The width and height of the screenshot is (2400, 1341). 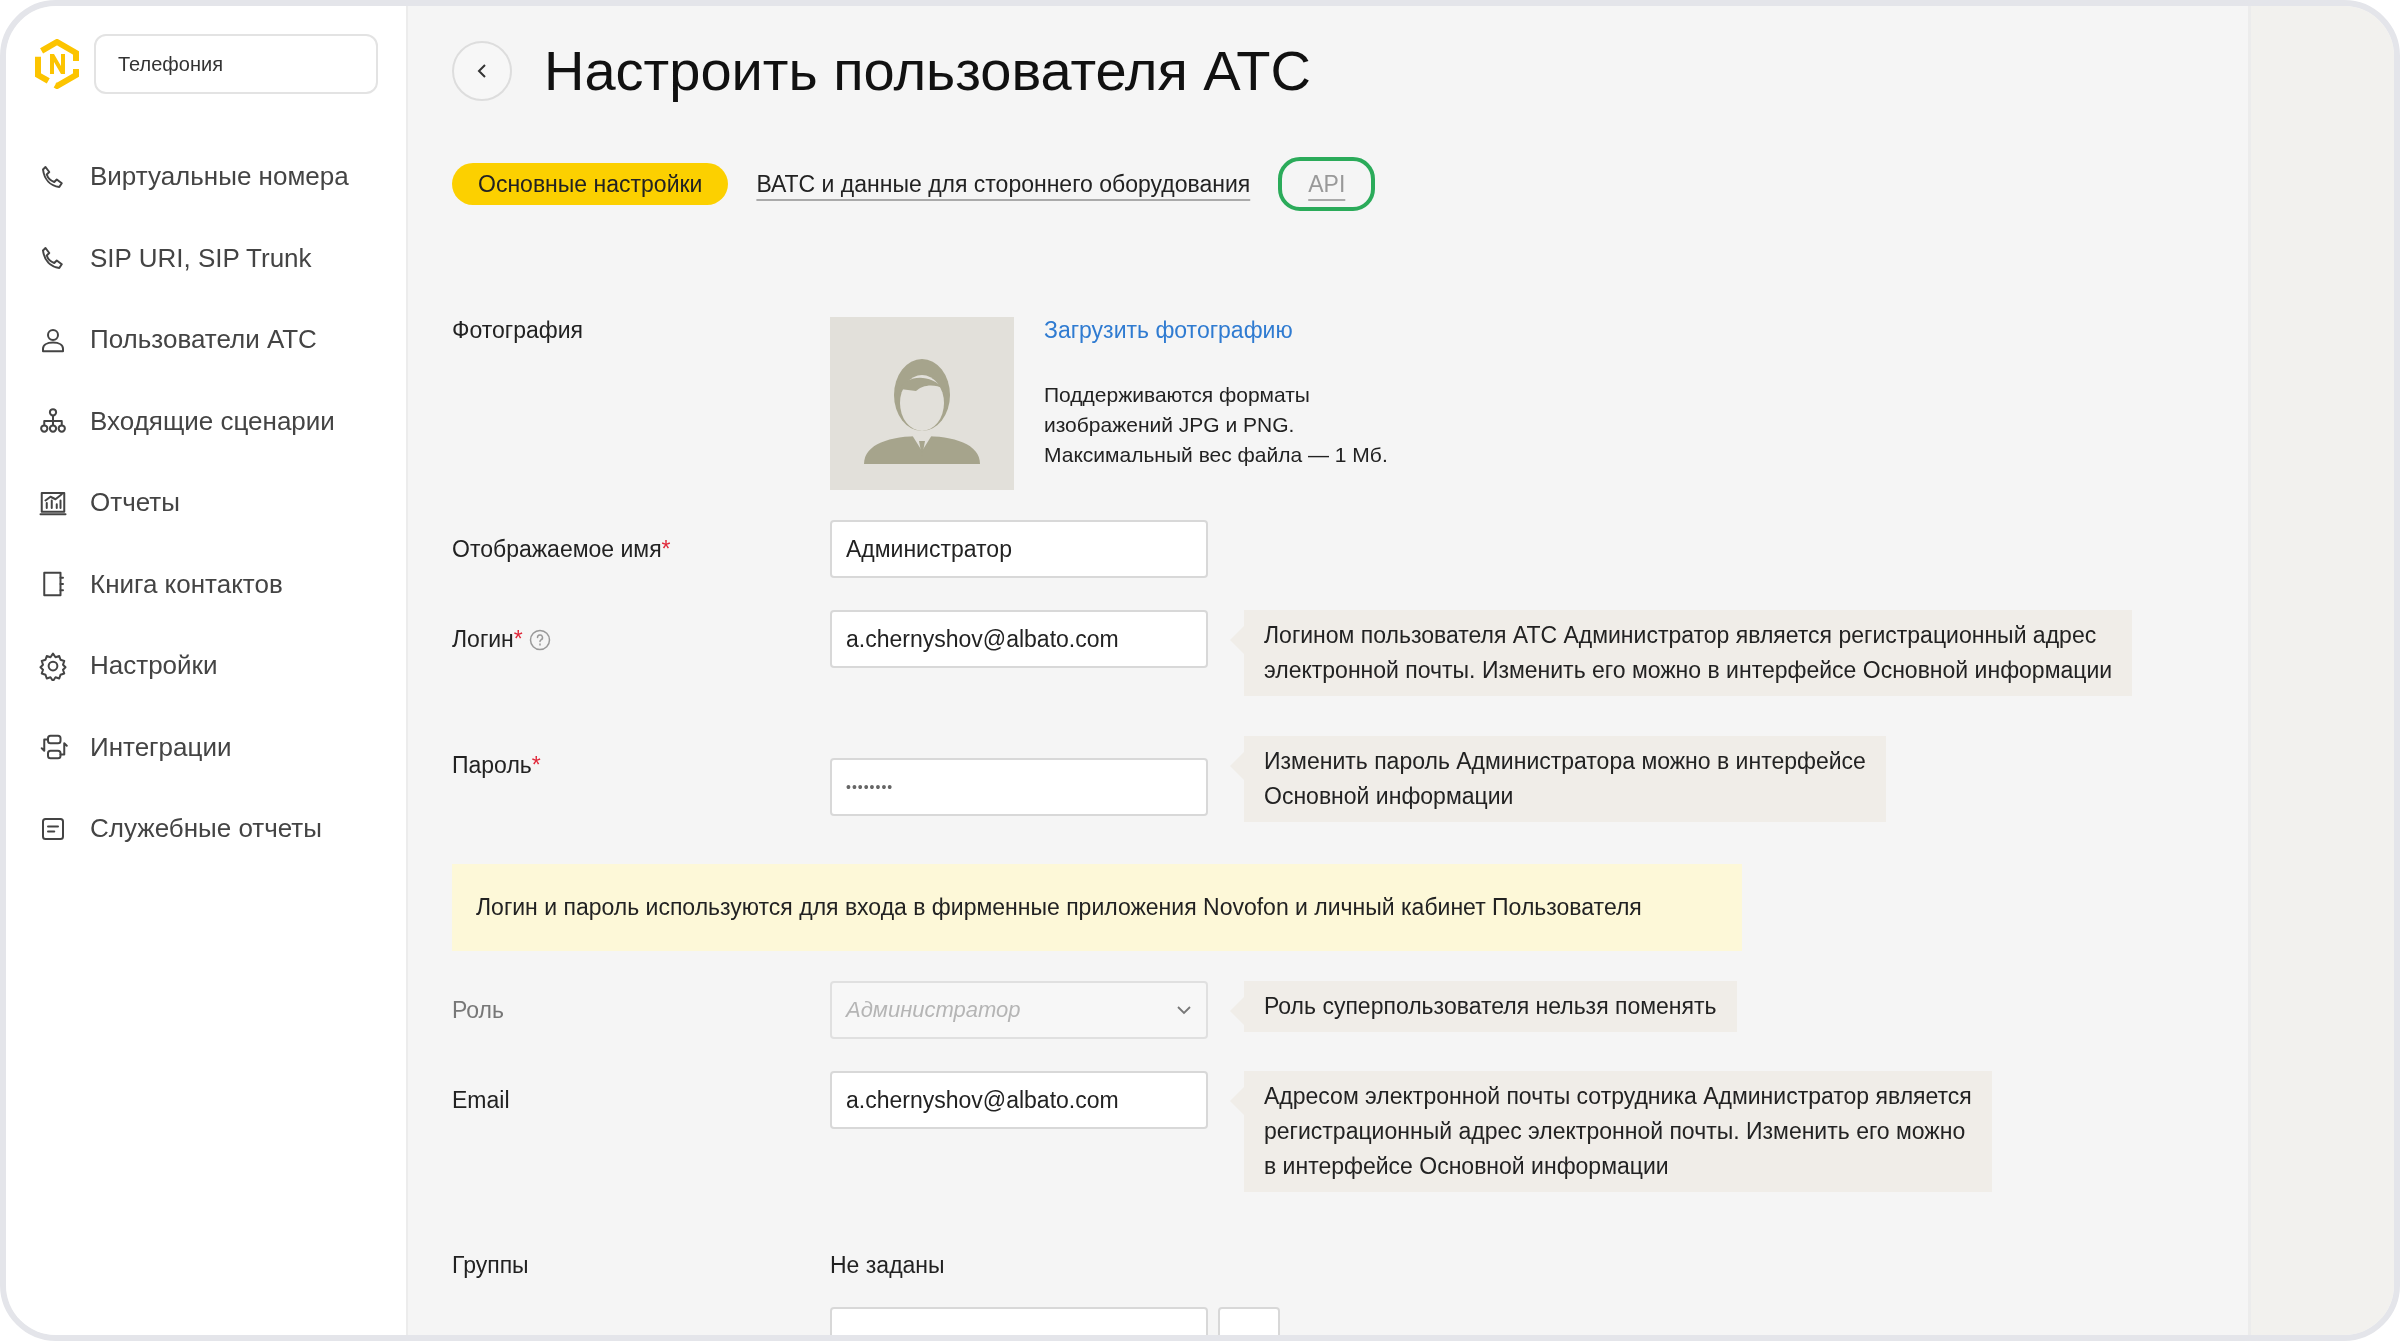 I want to click on field-label: Отображаемое имя, so click(x=557, y=549).